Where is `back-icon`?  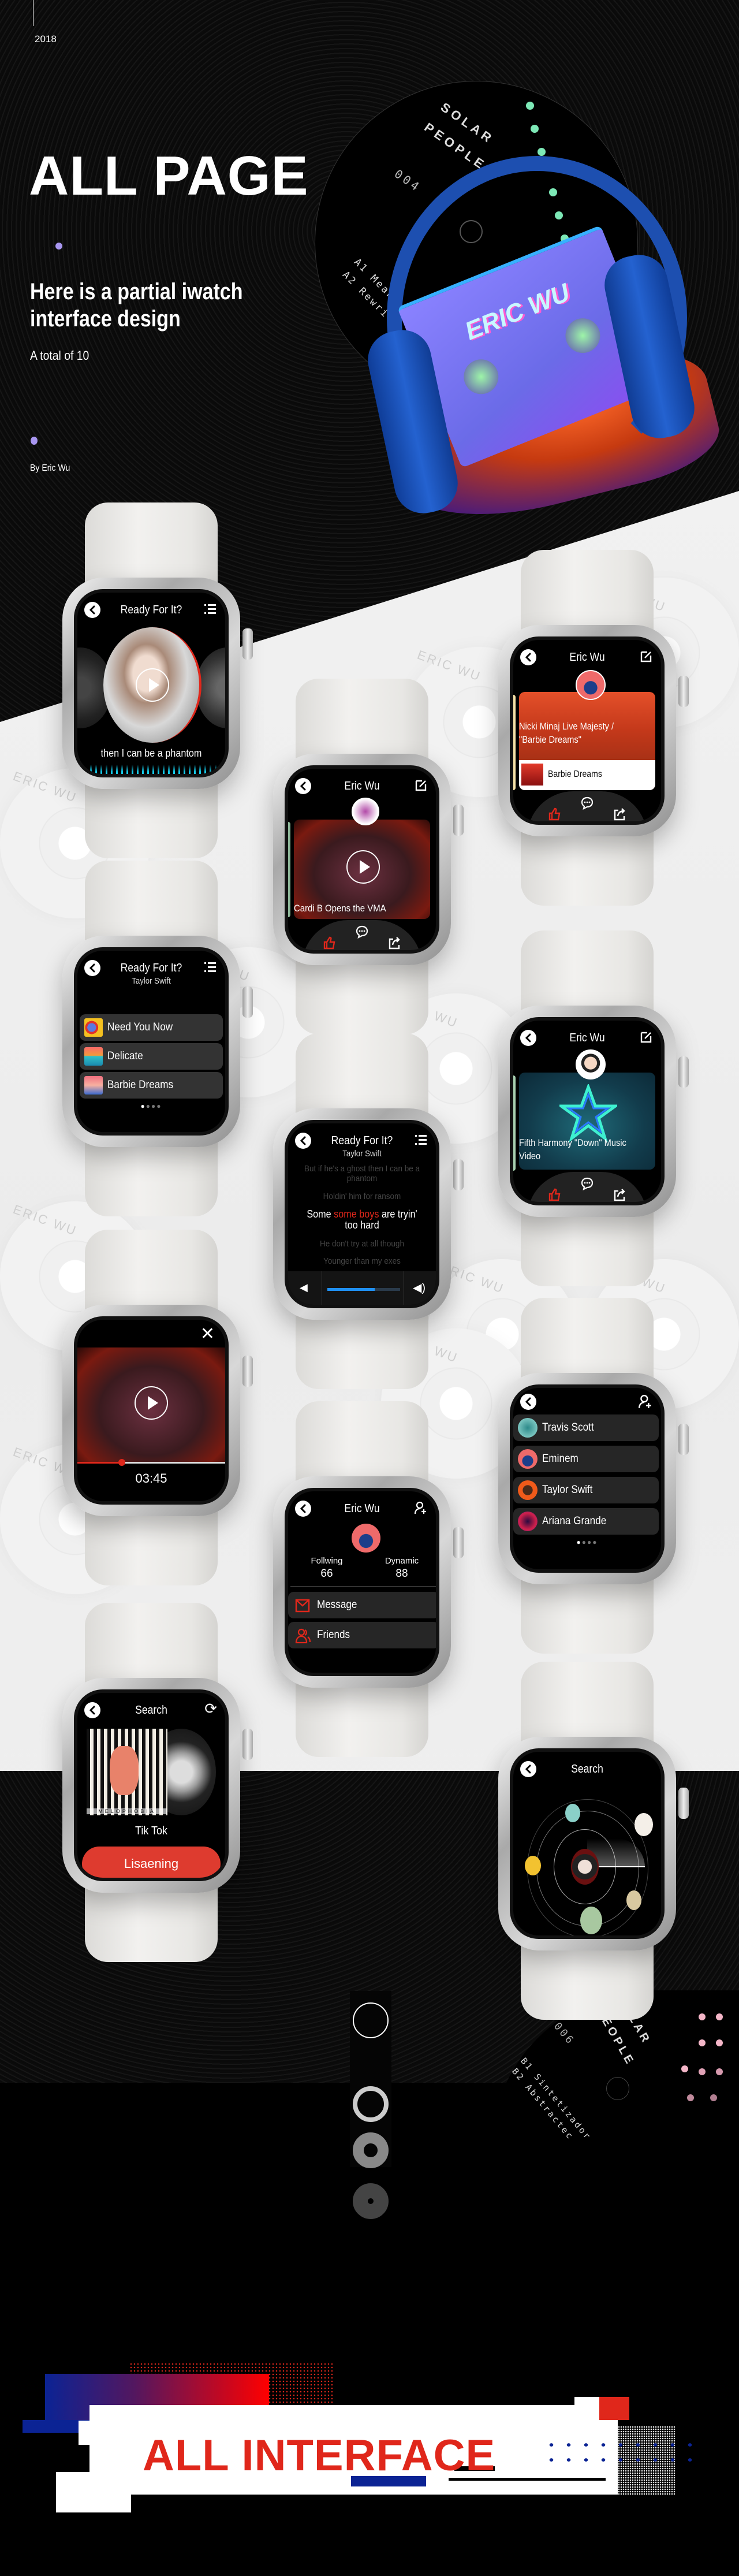 back-icon is located at coordinates (528, 1402).